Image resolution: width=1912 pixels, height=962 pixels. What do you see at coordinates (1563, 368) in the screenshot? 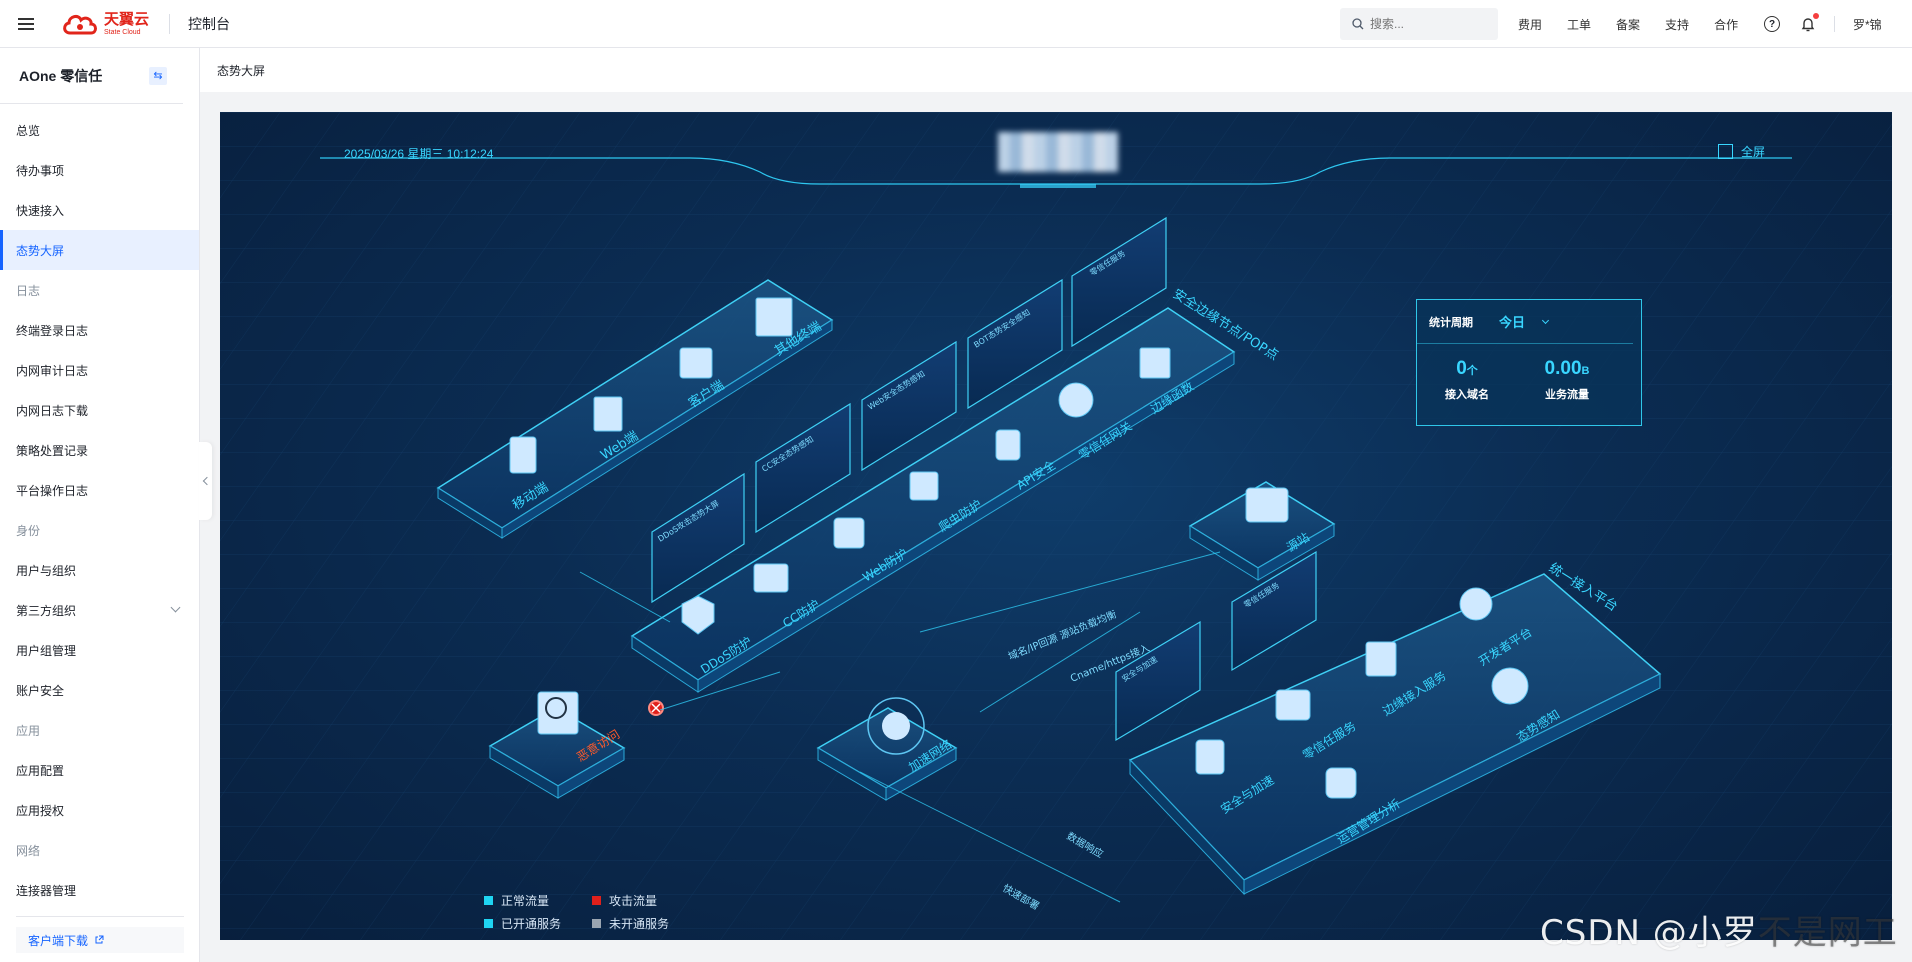
I see `stat-traffic-value: 0.00` at bounding box center [1563, 368].